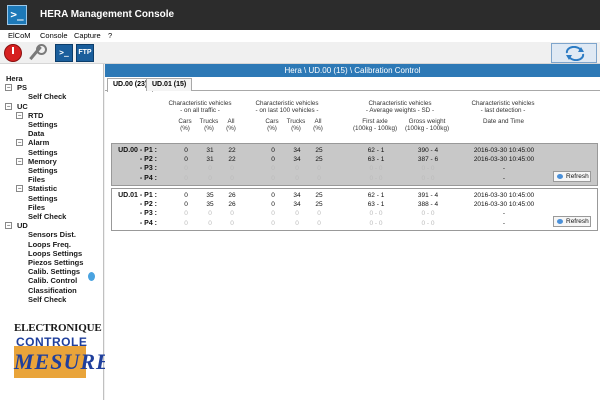  Describe the element at coordinates (13, 53) in the screenshot. I see `power-icon` at that location.